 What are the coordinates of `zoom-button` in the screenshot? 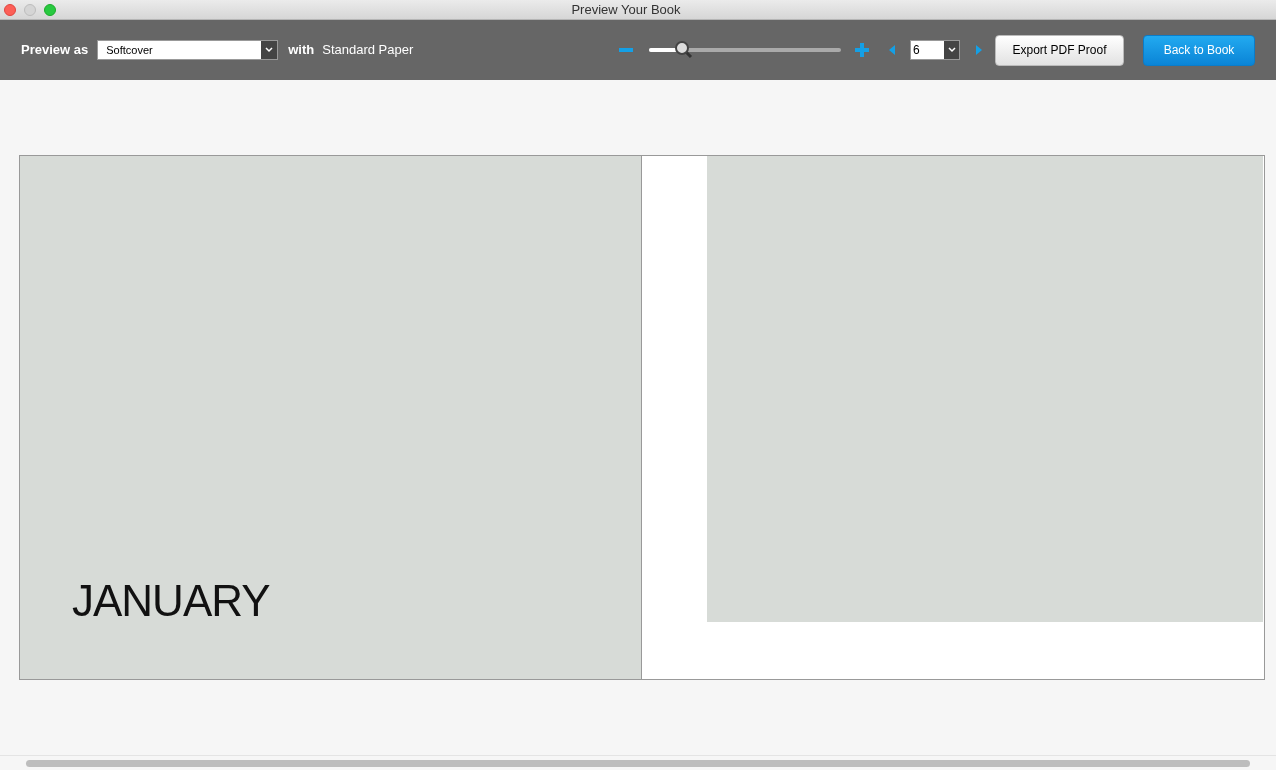 It's located at (50, 9).